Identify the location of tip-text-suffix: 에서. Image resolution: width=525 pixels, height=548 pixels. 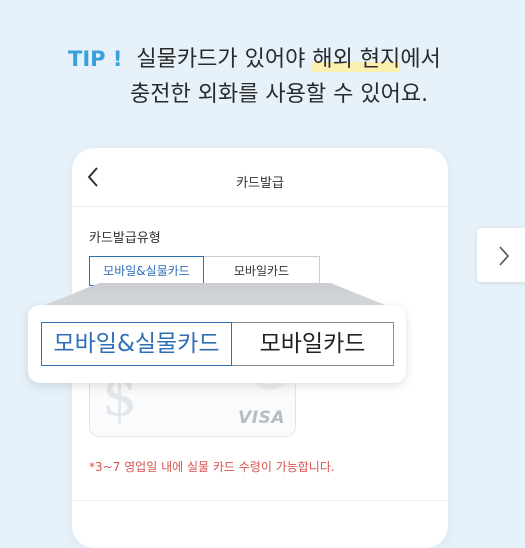
(420, 59).